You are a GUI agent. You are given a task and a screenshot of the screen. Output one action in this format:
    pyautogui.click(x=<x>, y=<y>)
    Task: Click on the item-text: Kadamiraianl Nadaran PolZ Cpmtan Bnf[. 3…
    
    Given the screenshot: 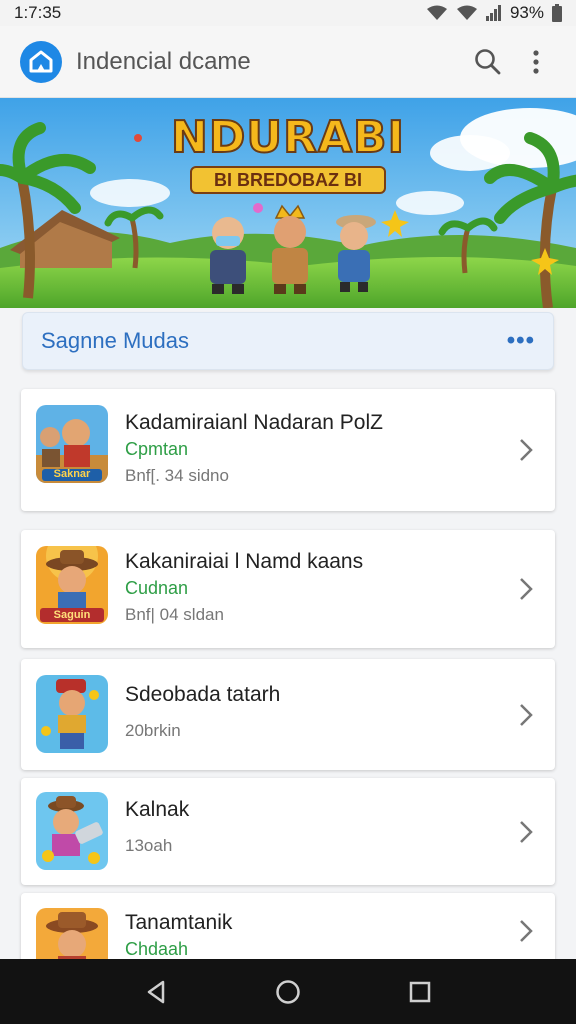 What is the action you would take?
    pyautogui.click(x=310, y=448)
    